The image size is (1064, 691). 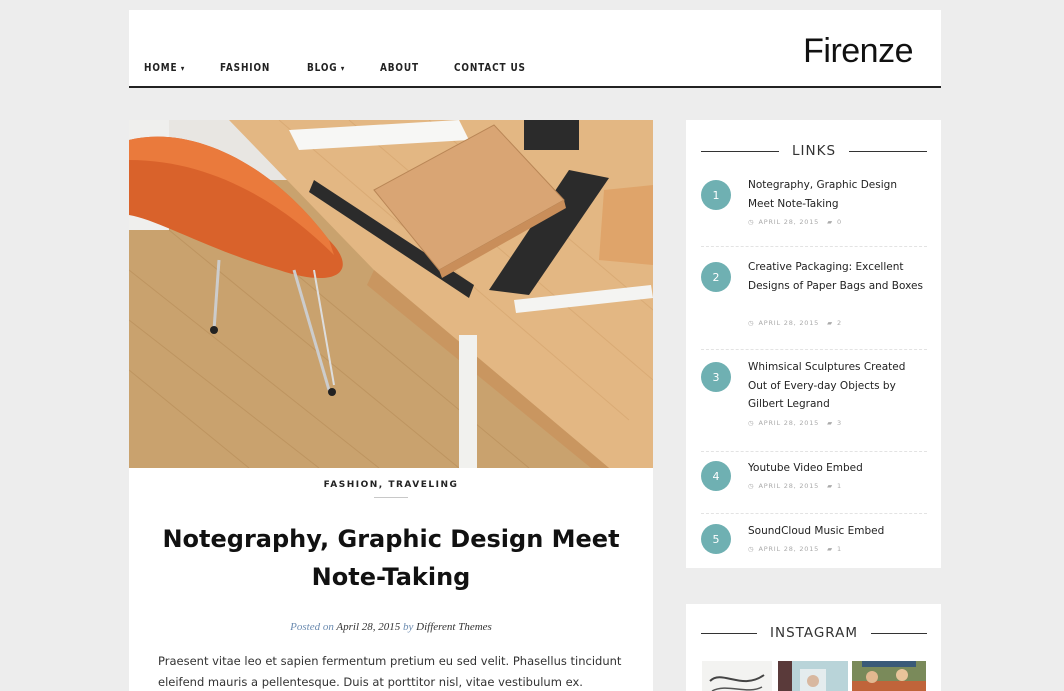 I want to click on number-badge: 4, so click(x=716, y=476).